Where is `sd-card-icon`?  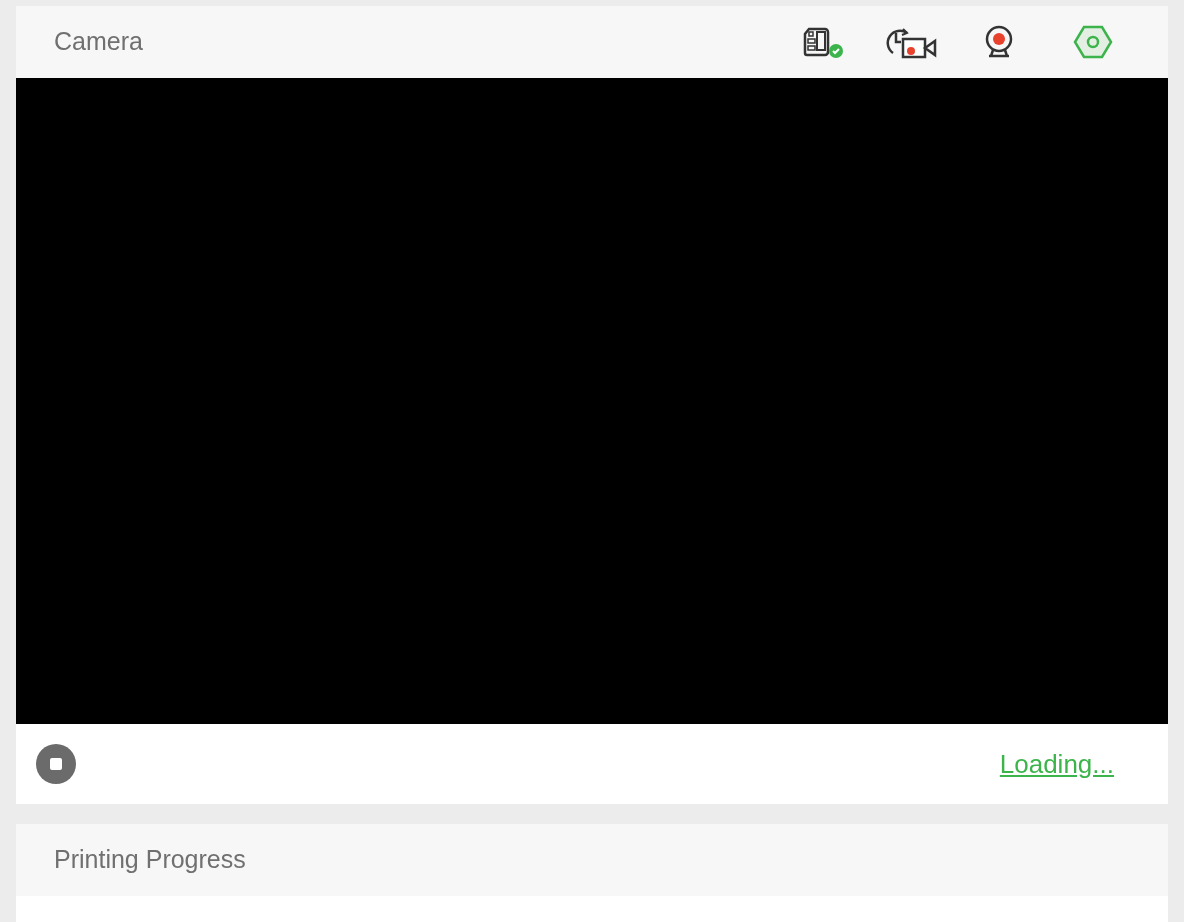
sd-card-icon is located at coordinates (824, 42).